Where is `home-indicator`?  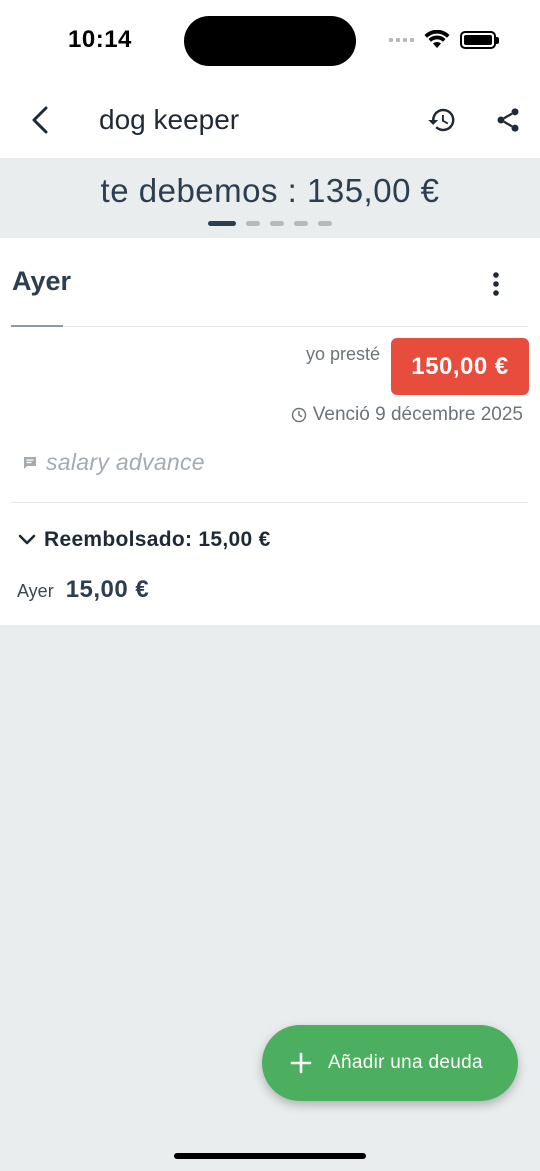
home-indicator is located at coordinates (270, 1156).